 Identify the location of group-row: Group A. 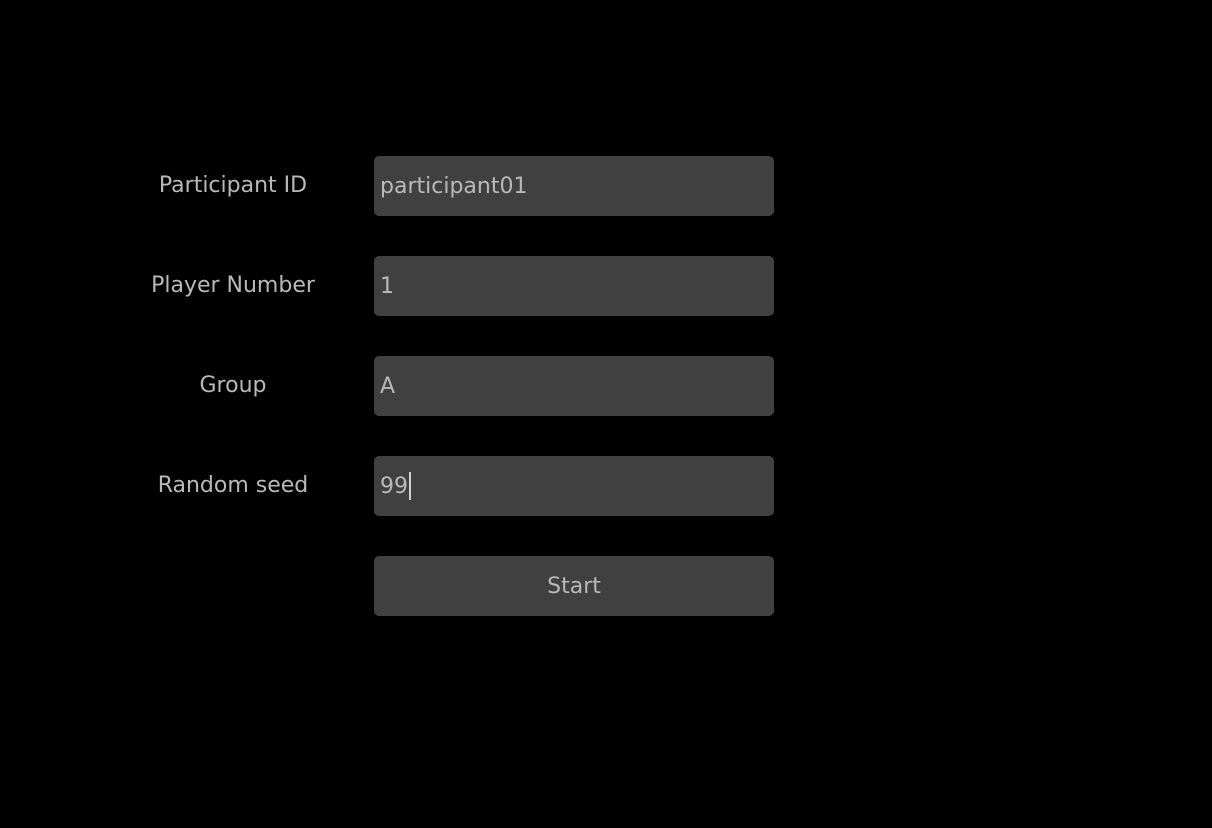
(606, 386).